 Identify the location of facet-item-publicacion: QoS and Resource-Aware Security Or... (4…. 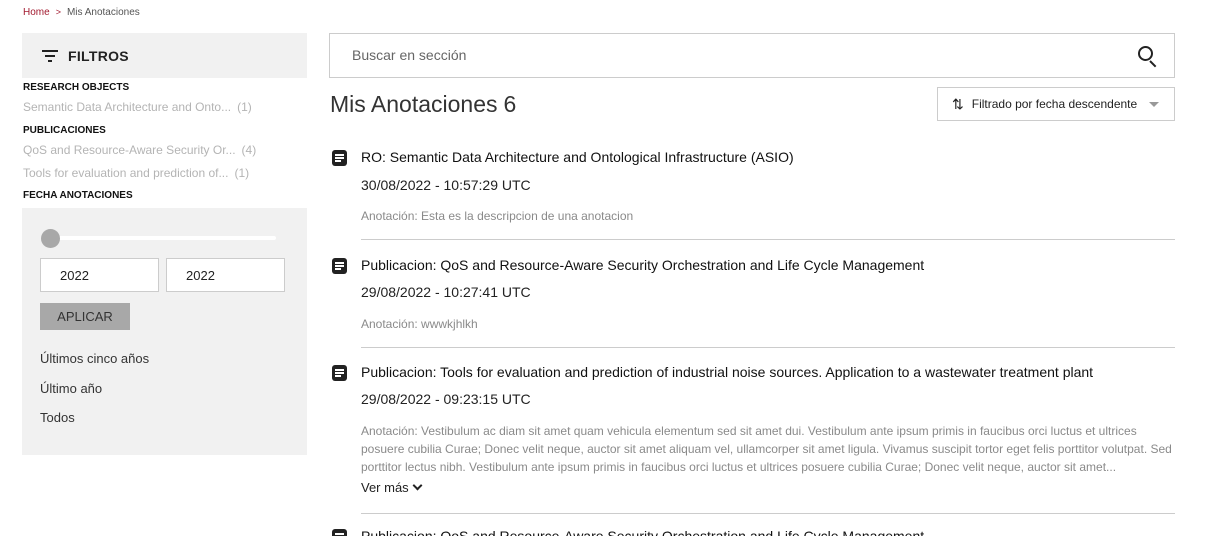
(143, 150).